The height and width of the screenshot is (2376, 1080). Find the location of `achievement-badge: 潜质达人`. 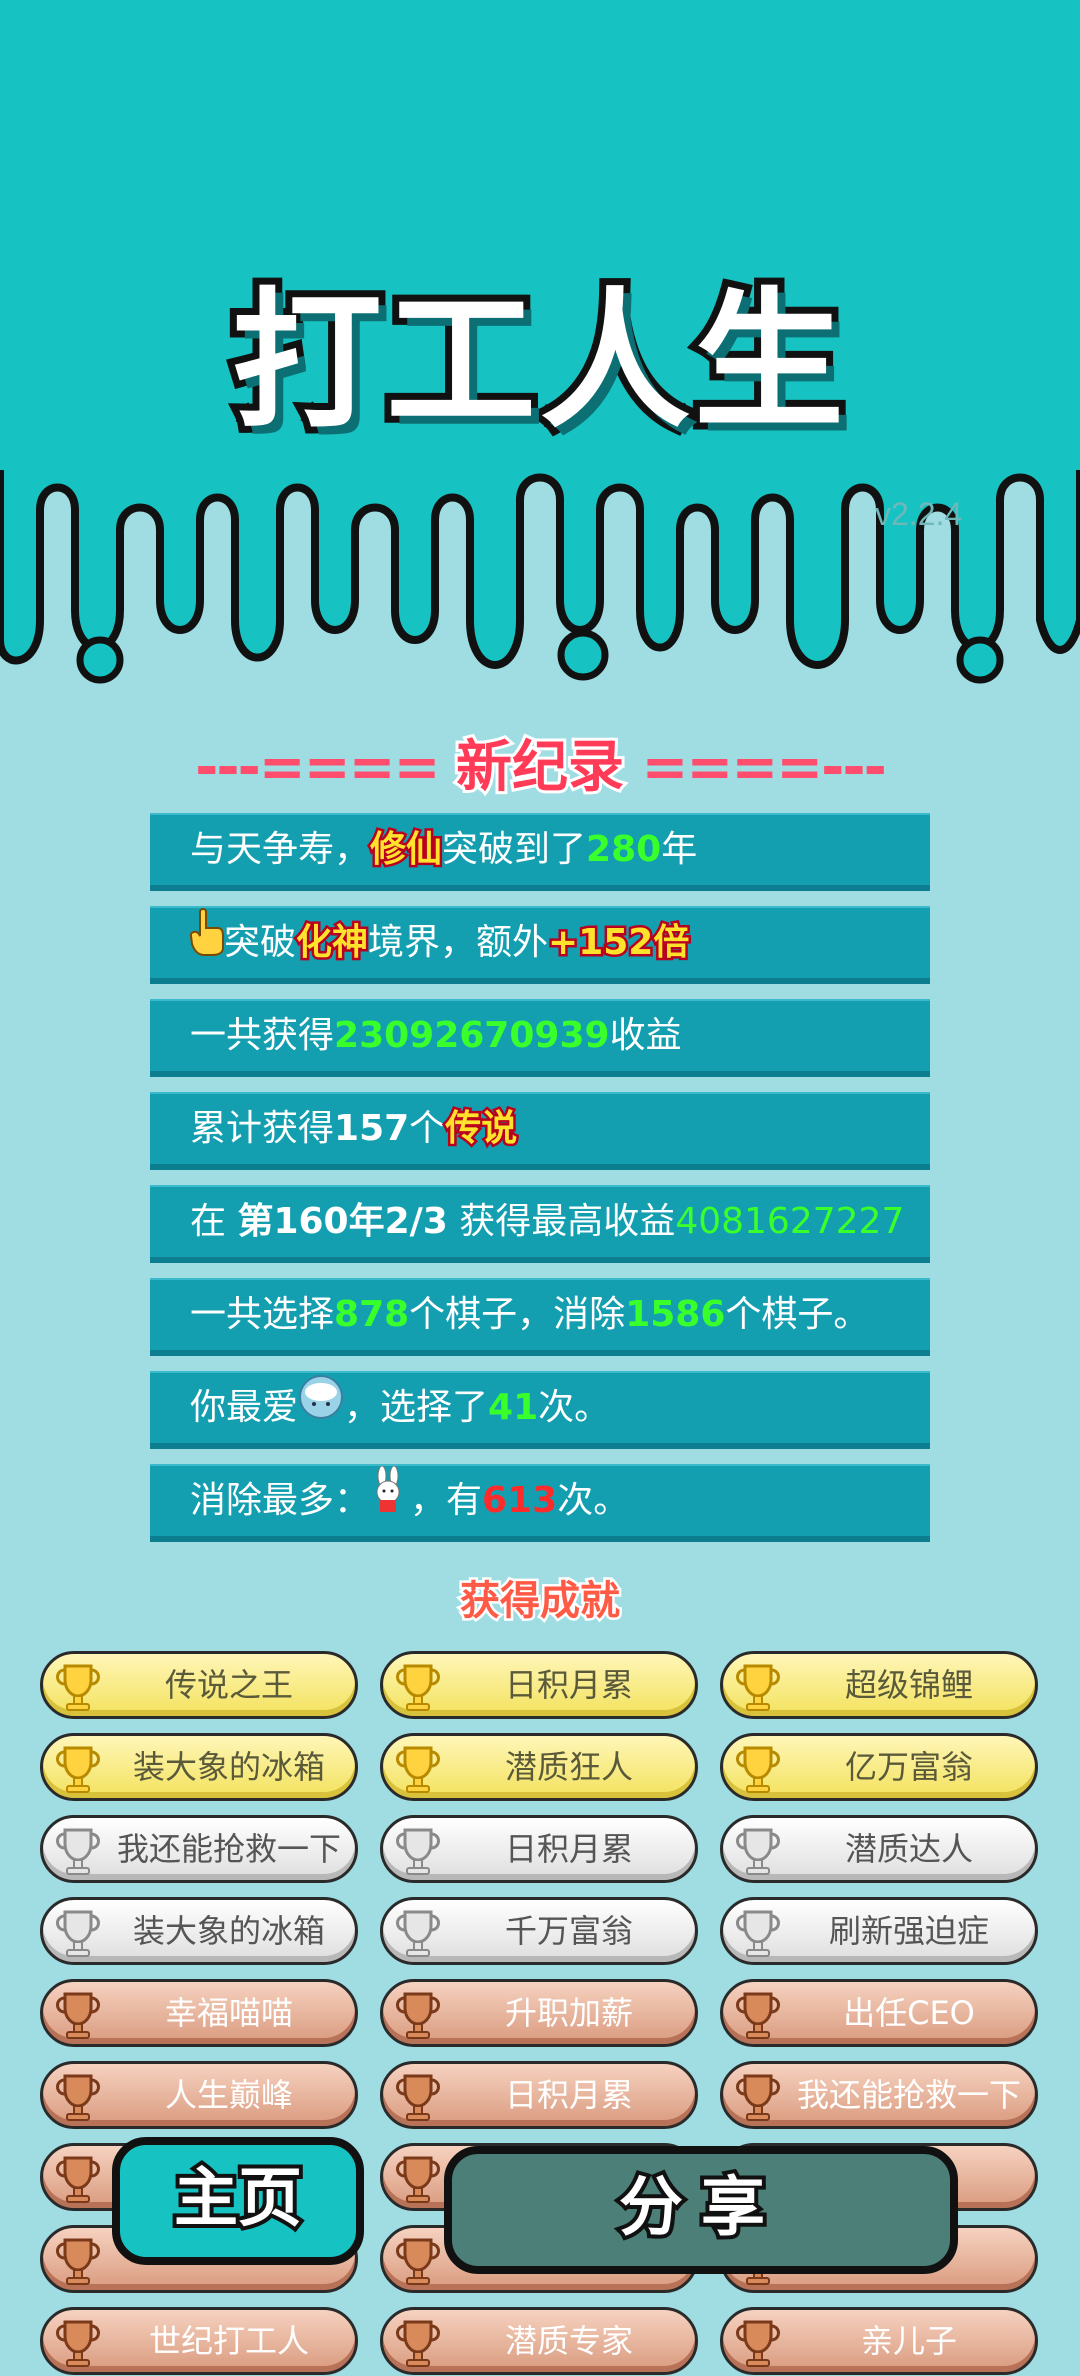

achievement-badge: 潜质达人 is located at coordinates (879, 1849).